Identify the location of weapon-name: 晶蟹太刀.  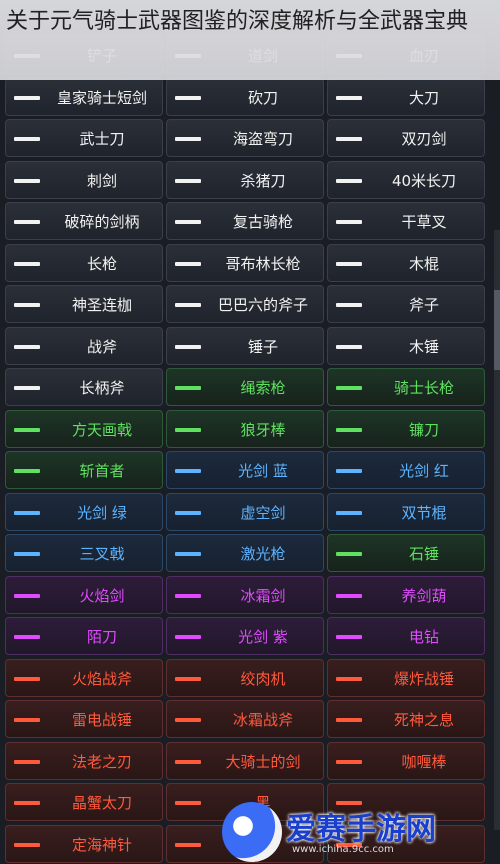
(101, 803).